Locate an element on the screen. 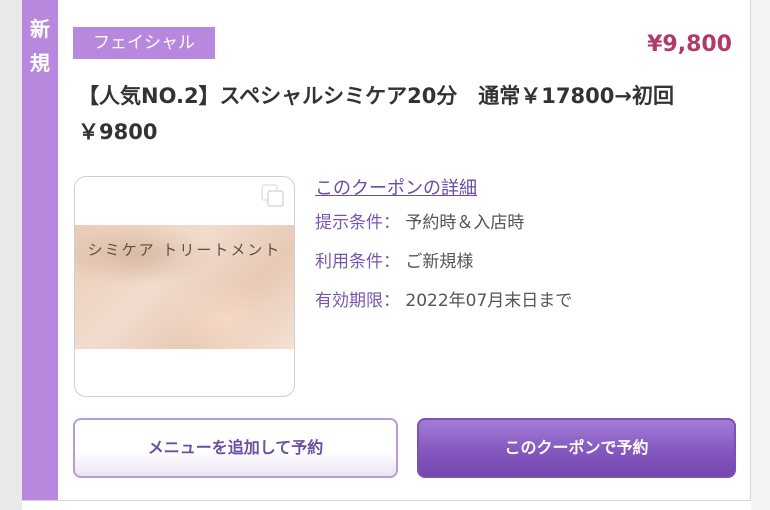  condition-value: 予約時＆入店時 is located at coordinates (465, 223).